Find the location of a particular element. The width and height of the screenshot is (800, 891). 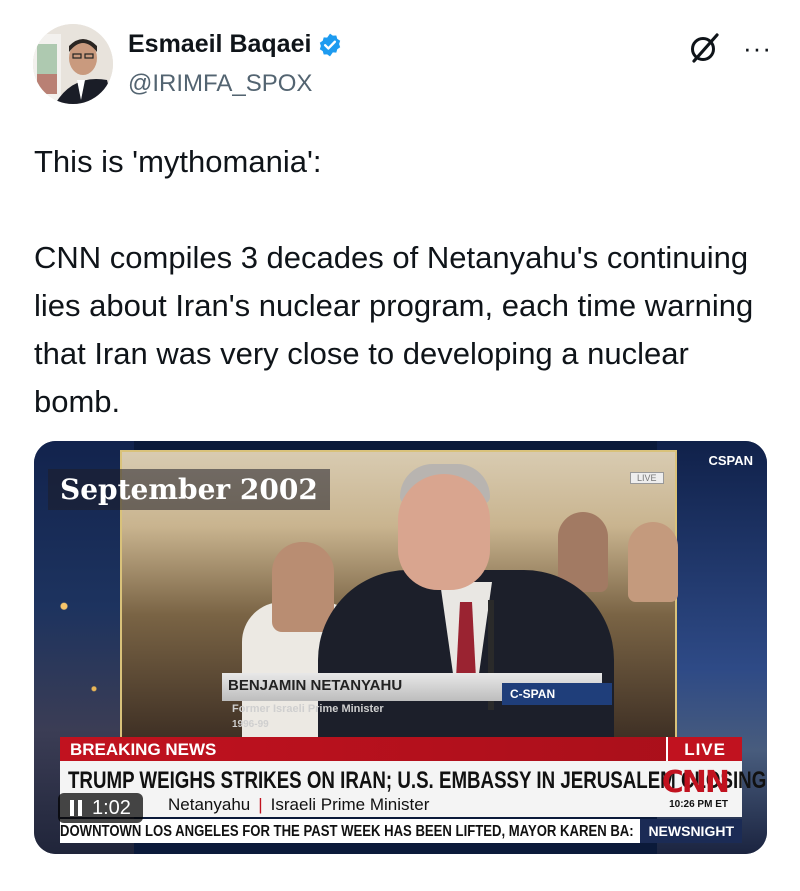

author-display-name: Esmaeil Baqaei is located at coordinates (219, 44).